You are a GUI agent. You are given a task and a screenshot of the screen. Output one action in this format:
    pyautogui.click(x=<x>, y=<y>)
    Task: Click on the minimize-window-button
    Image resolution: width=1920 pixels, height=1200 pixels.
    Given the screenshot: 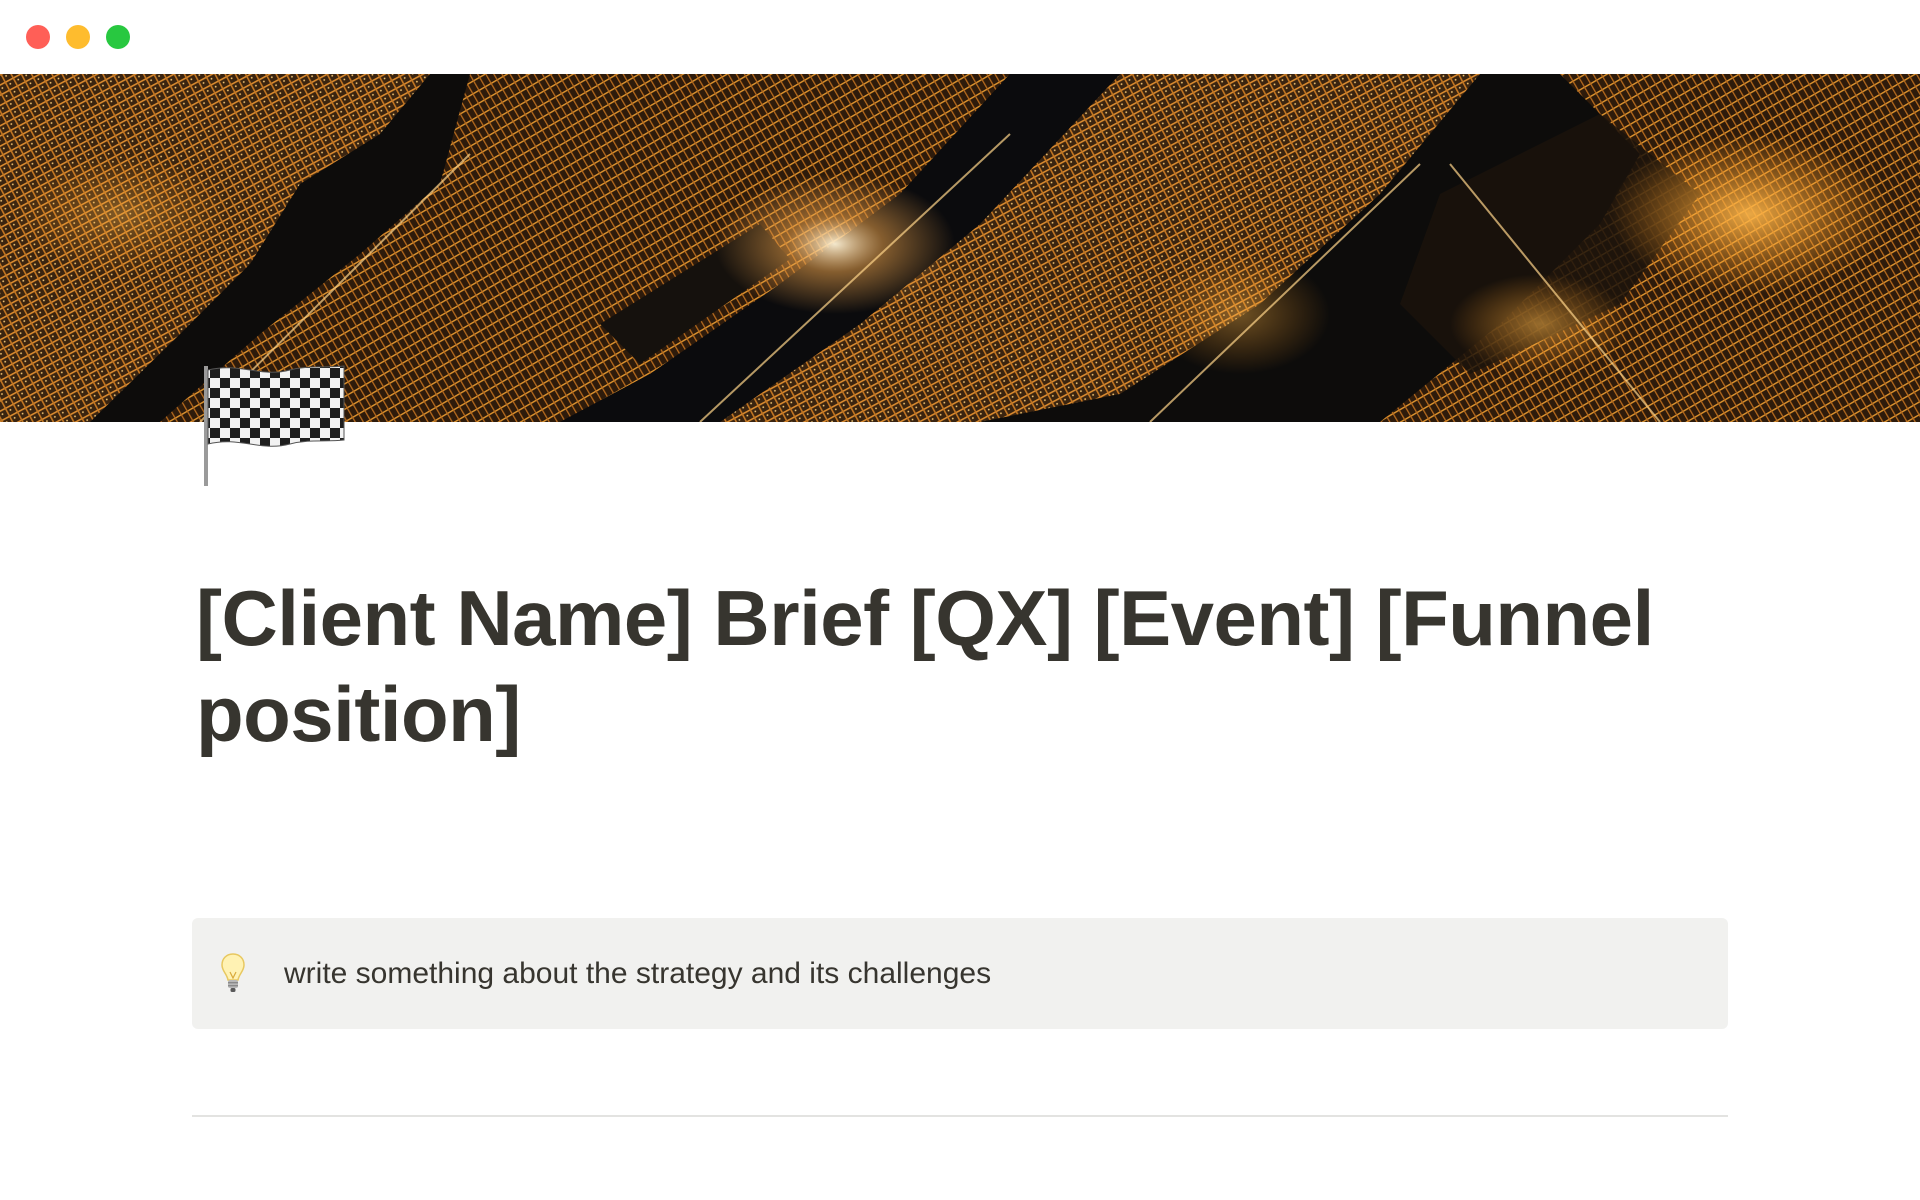 What is the action you would take?
    pyautogui.click(x=78, y=37)
    